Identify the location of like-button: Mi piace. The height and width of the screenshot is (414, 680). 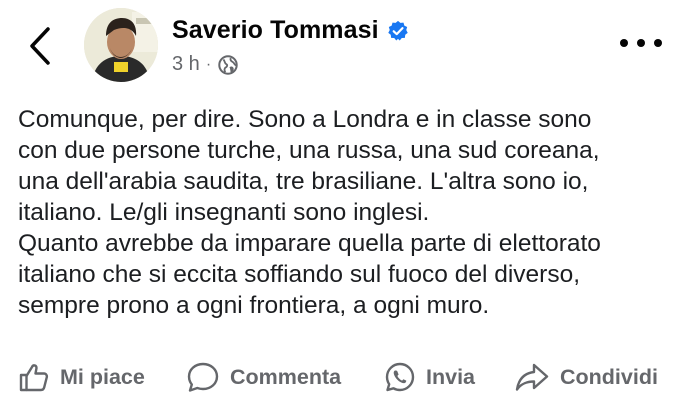
(81, 377).